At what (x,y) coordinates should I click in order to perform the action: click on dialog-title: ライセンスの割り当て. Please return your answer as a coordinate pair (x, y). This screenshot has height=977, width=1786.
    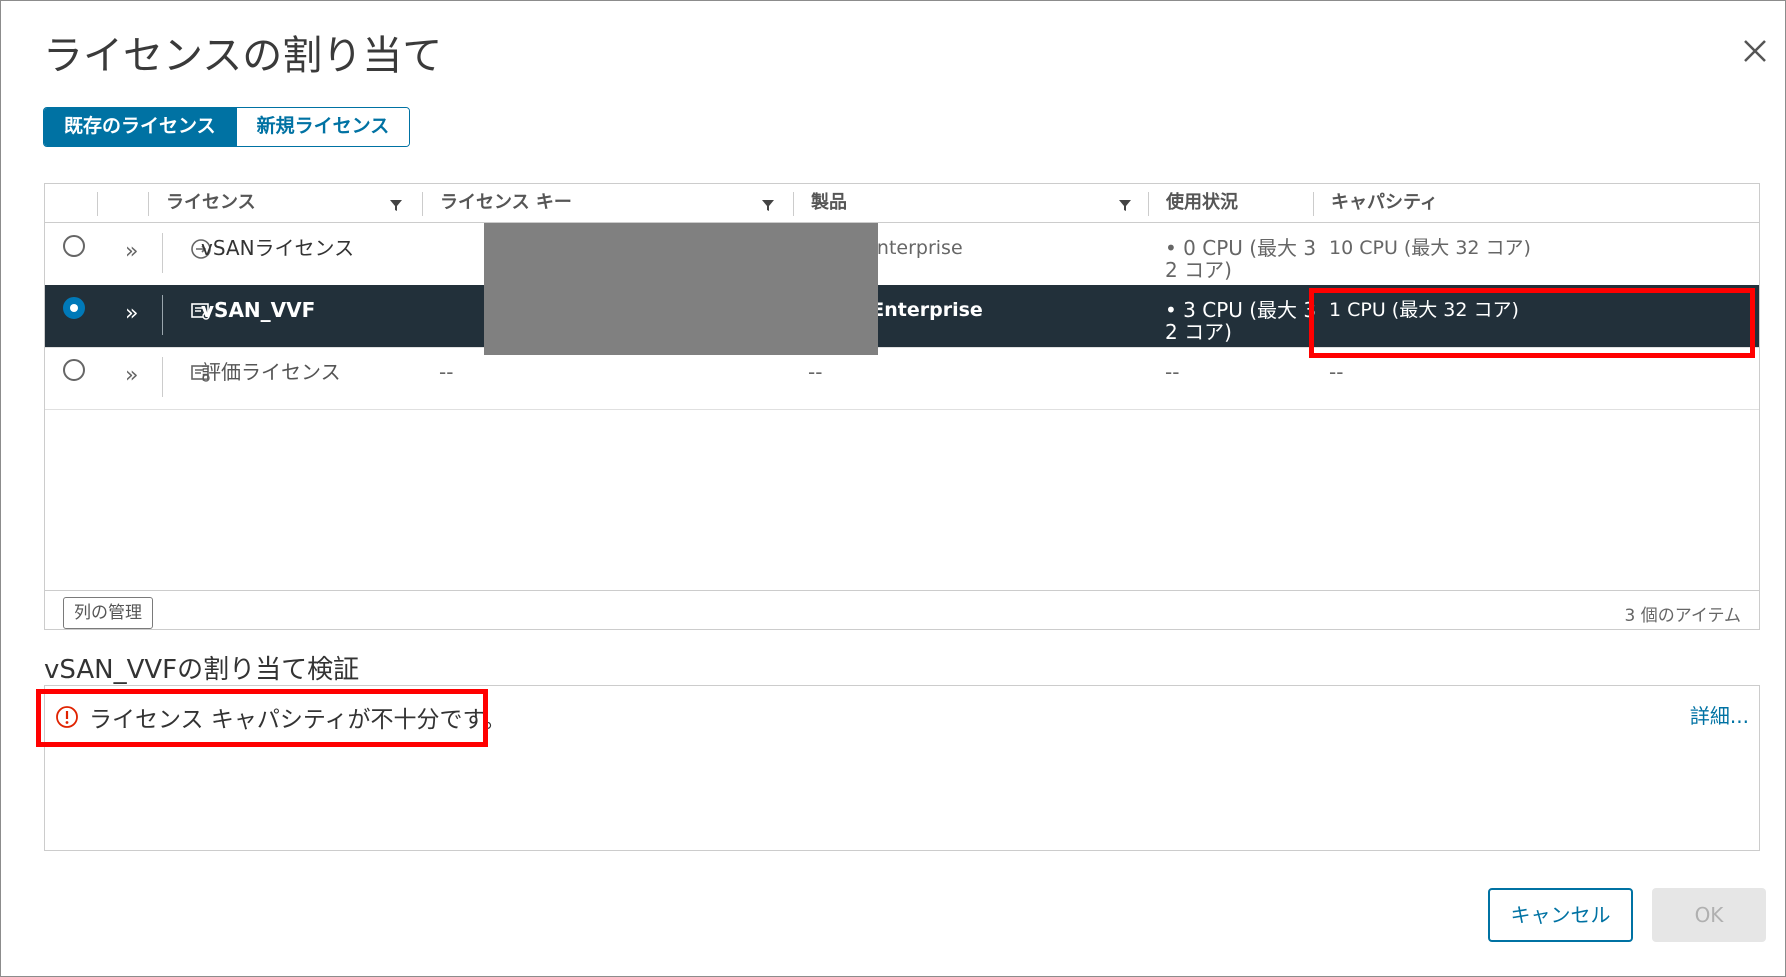
    Looking at the image, I should click on (243, 56).